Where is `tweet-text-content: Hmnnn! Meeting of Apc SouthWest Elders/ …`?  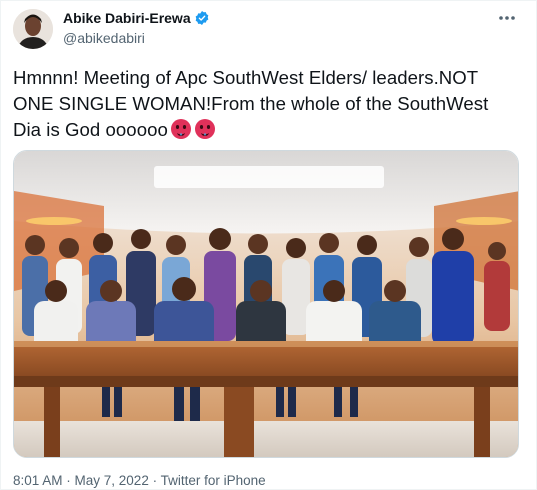
tweet-text-content: Hmnnn! Meeting of Apc SouthWest Elders/ … is located at coordinates (251, 103).